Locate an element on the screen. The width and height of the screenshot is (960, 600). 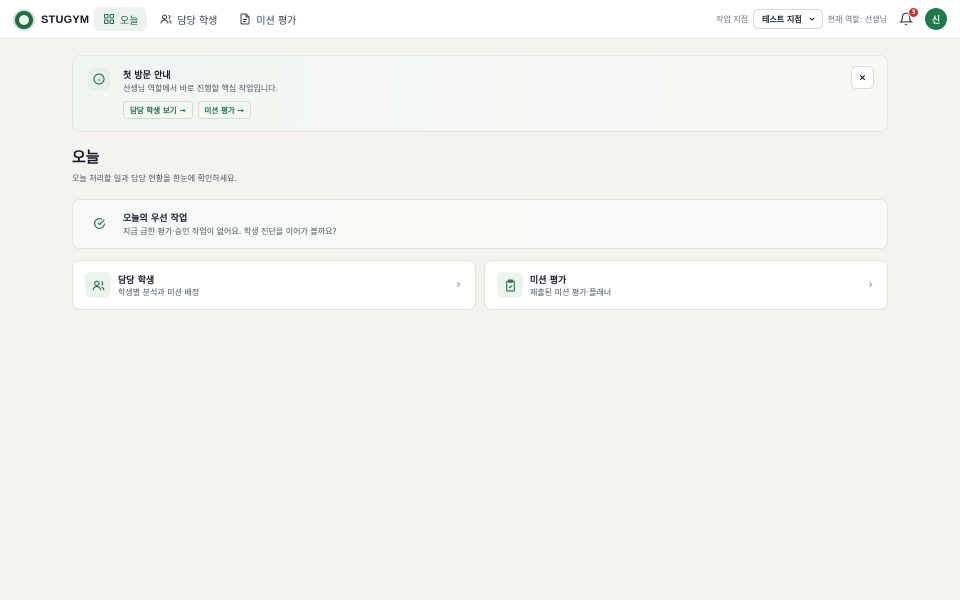
notification-badge: 3 is located at coordinates (913, 12).